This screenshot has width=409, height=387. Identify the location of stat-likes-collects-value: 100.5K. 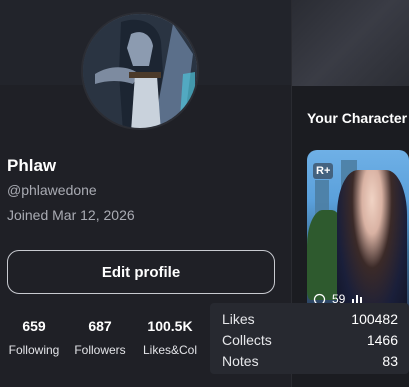
(170, 326).